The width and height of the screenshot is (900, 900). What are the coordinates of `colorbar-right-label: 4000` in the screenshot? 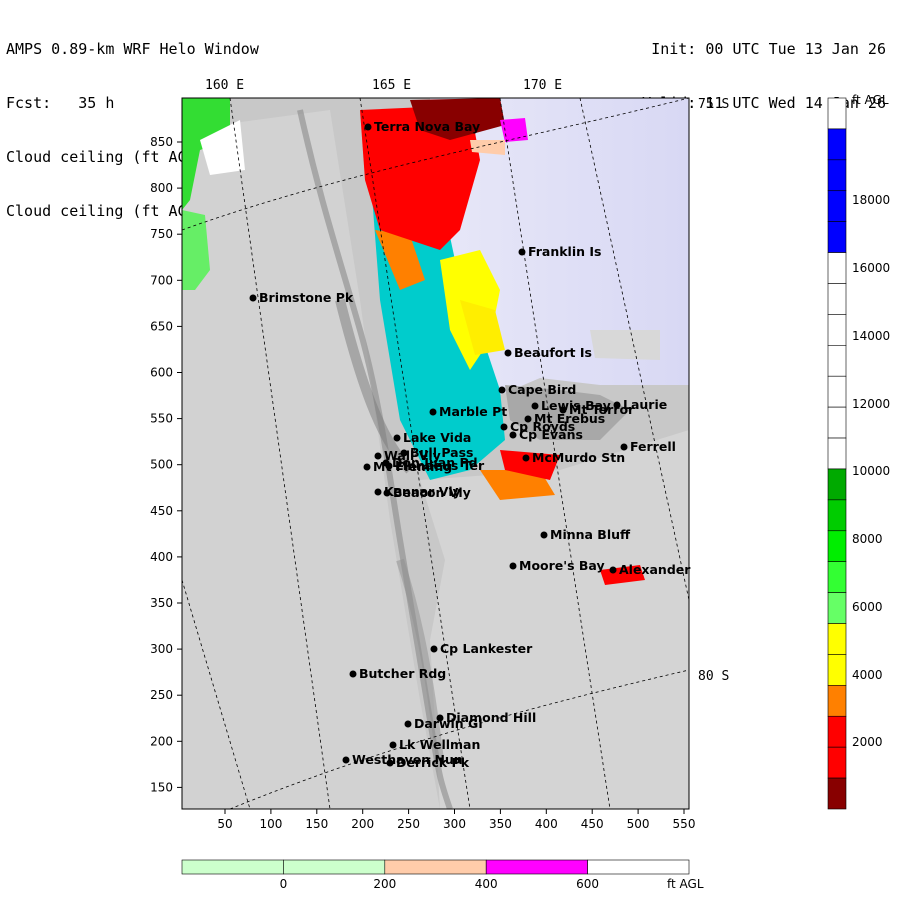 It's located at (867, 675).